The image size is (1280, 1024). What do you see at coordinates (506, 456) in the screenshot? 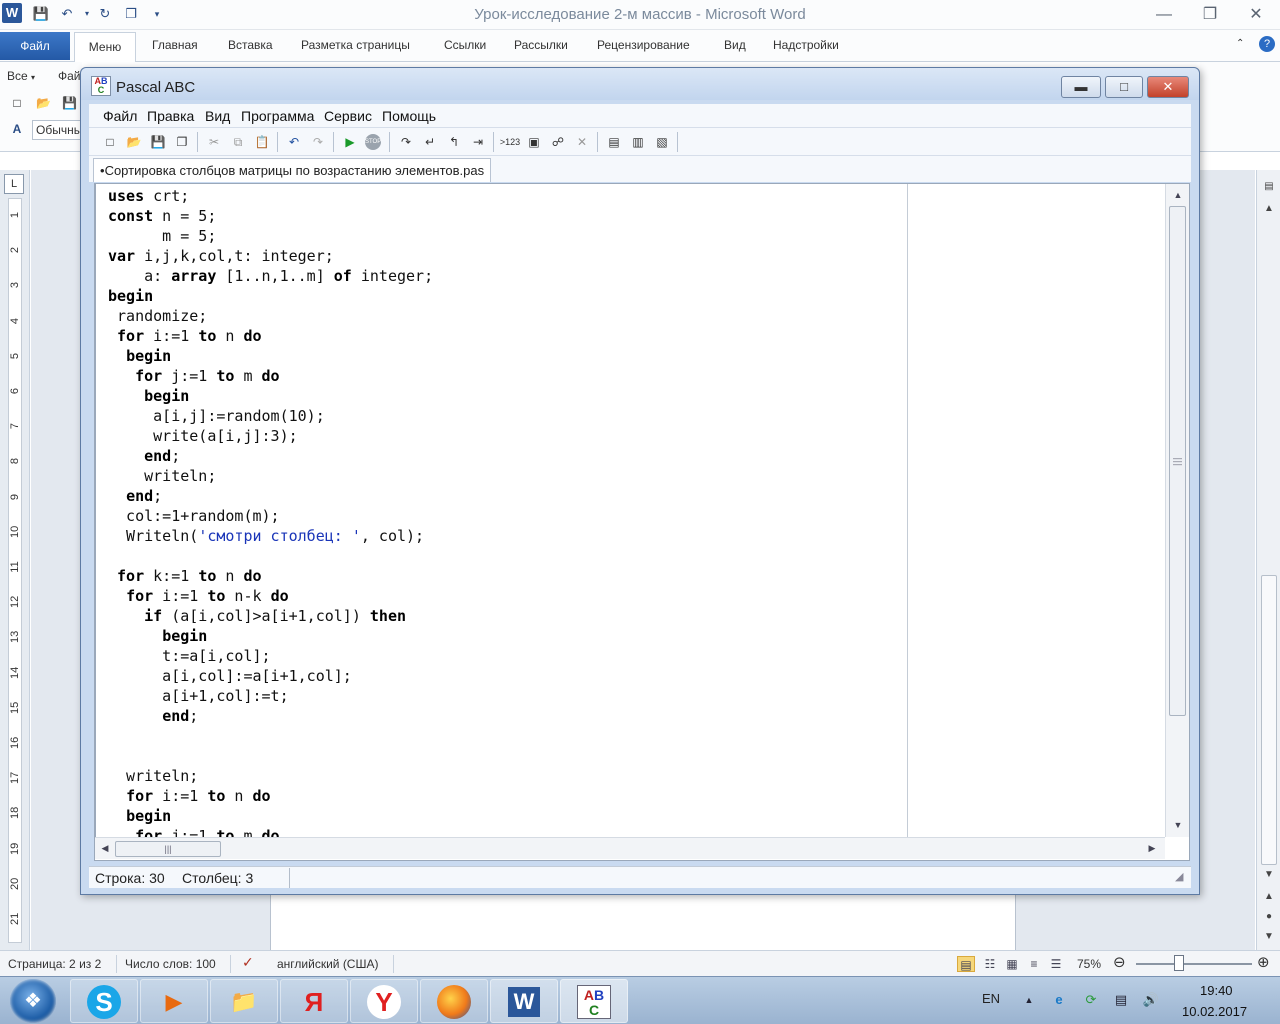
I see `code-line: end;` at bounding box center [506, 456].